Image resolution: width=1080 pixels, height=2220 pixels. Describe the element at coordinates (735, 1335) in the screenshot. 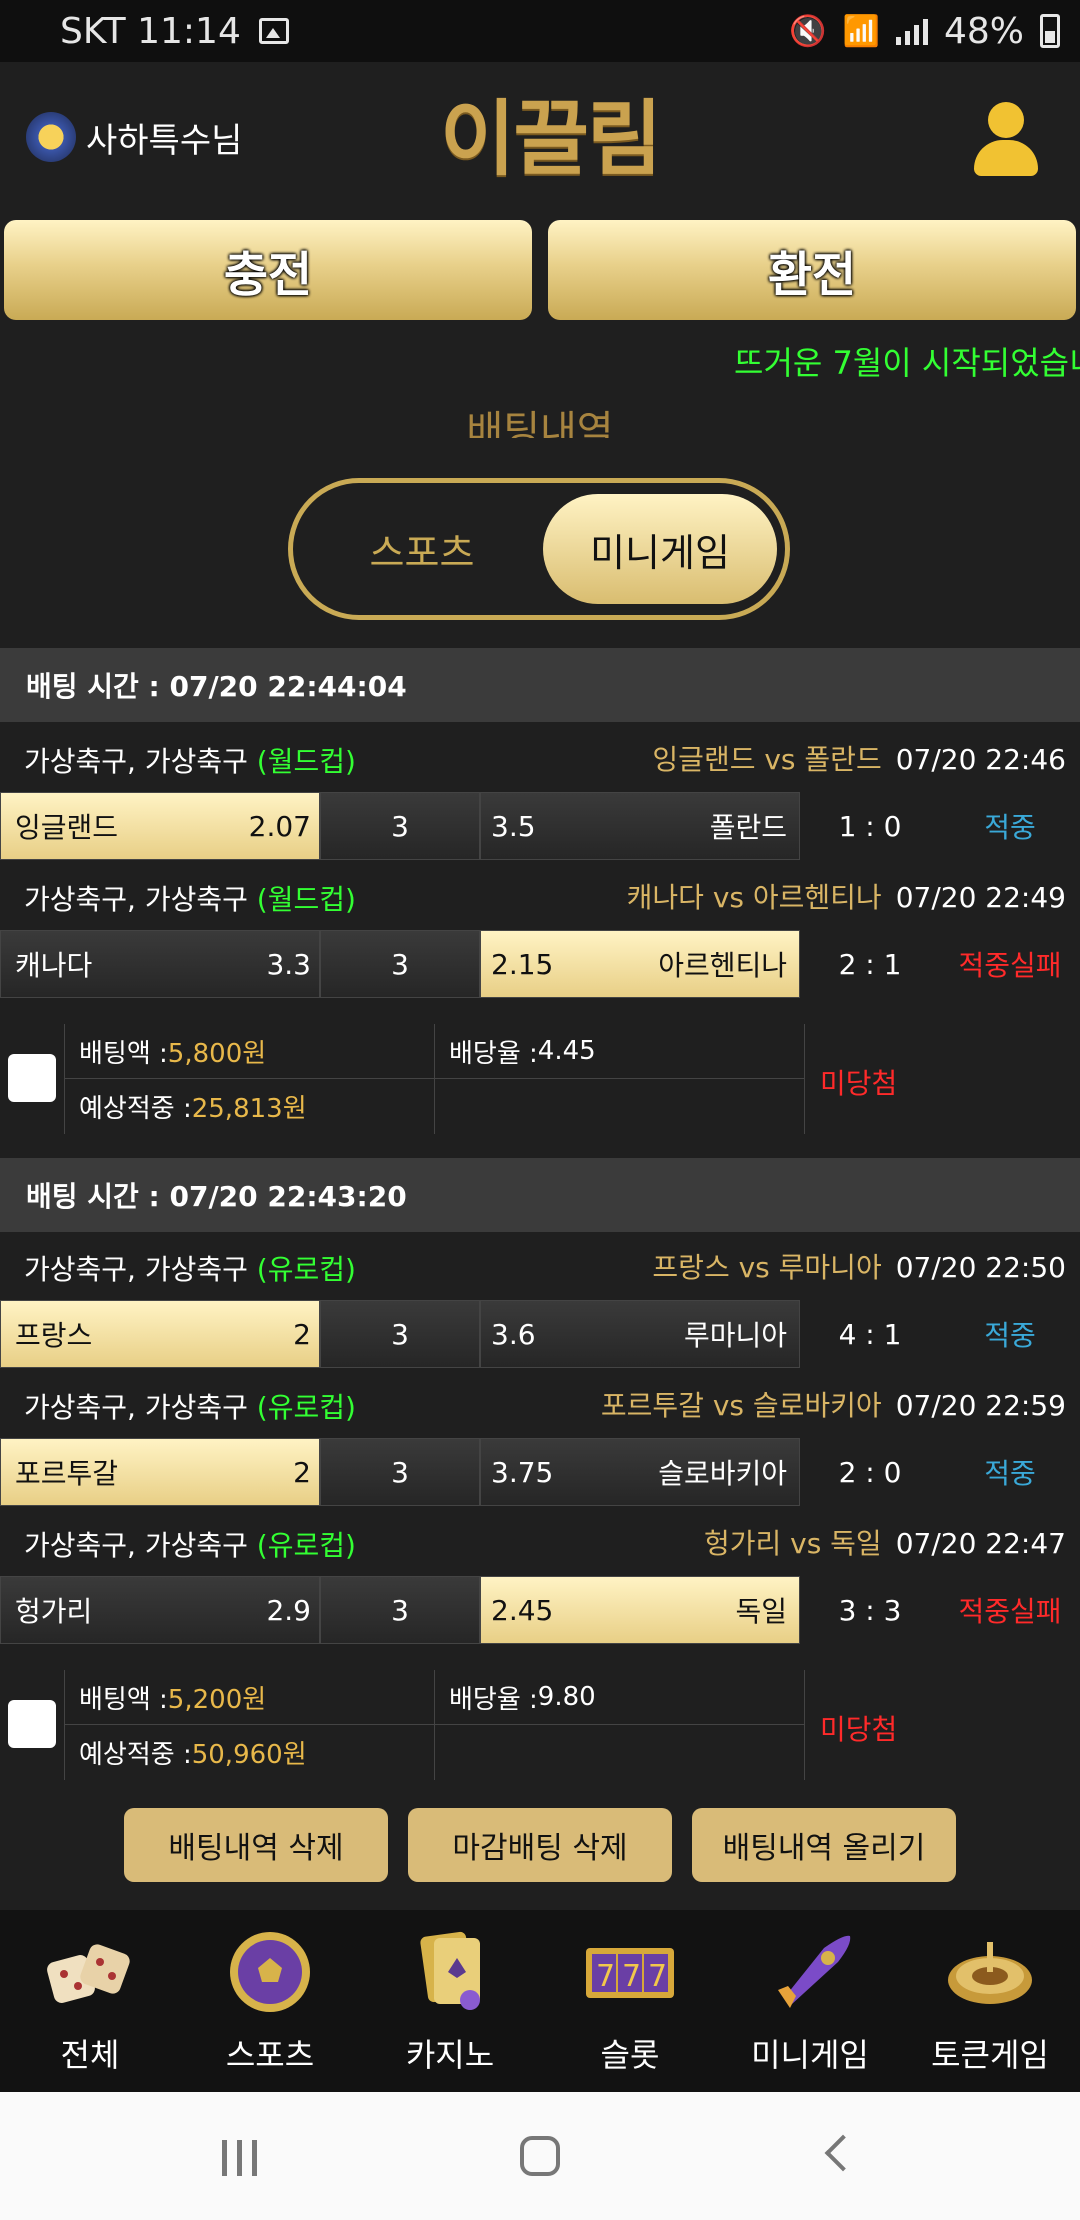

I see `away-team: 루마니아` at that location.